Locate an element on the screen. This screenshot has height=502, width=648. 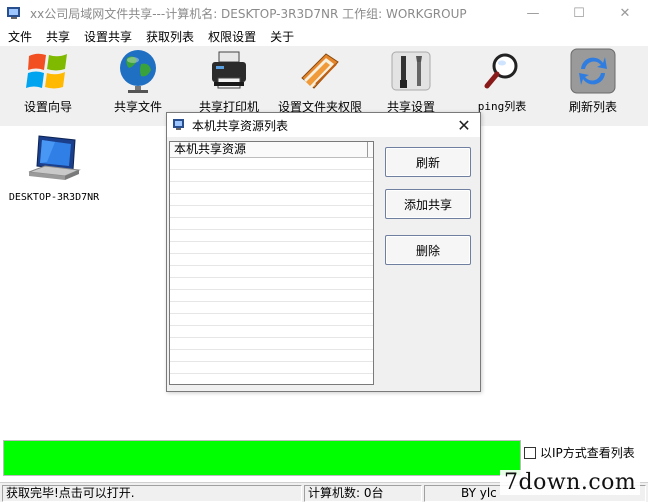
list-header: 本机共享资源 is located at coordinates (271, 150).